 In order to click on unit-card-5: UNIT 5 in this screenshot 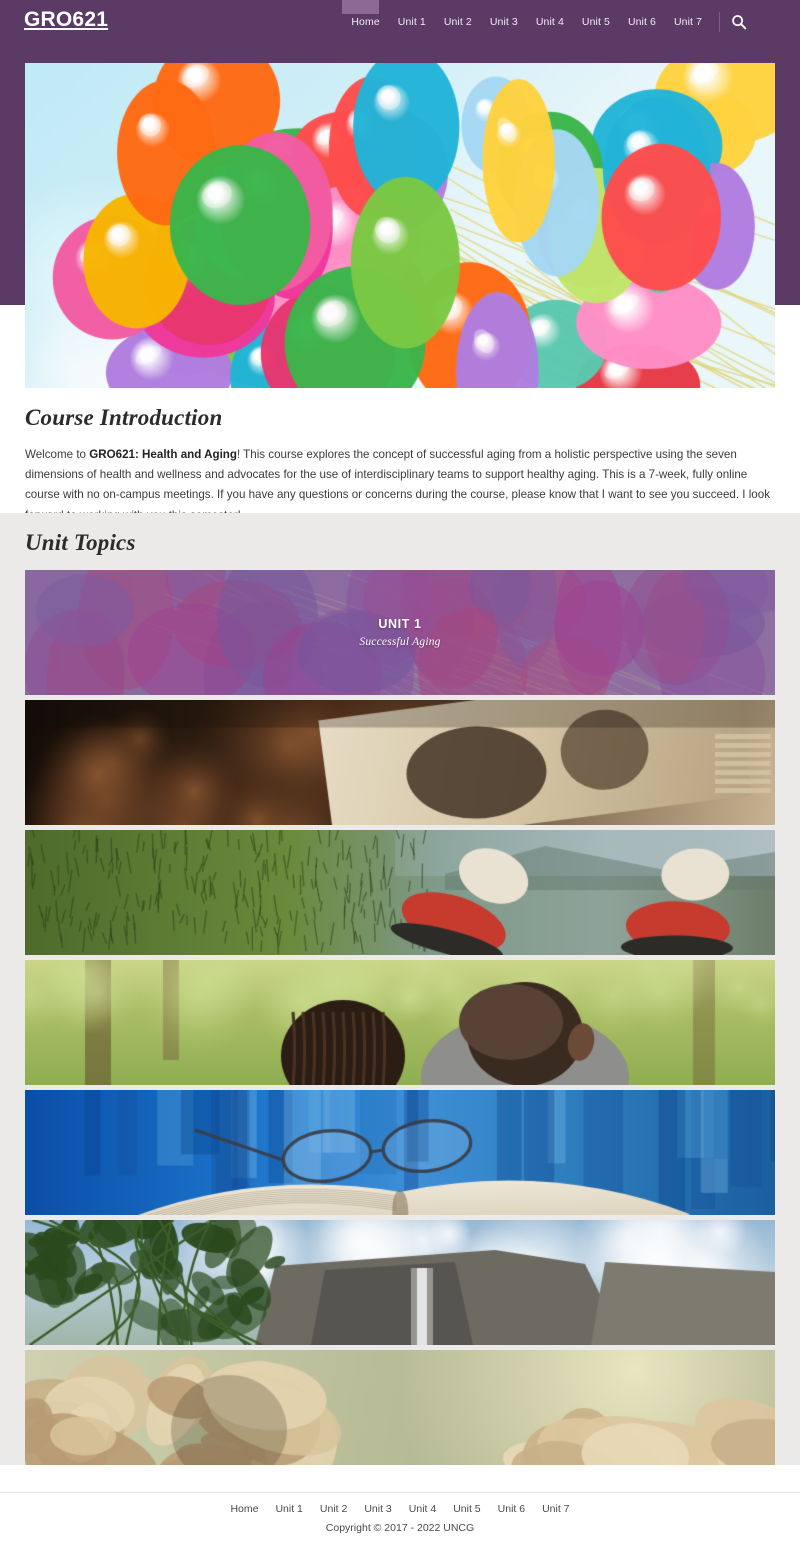, I will do `click(400, 1152)`.